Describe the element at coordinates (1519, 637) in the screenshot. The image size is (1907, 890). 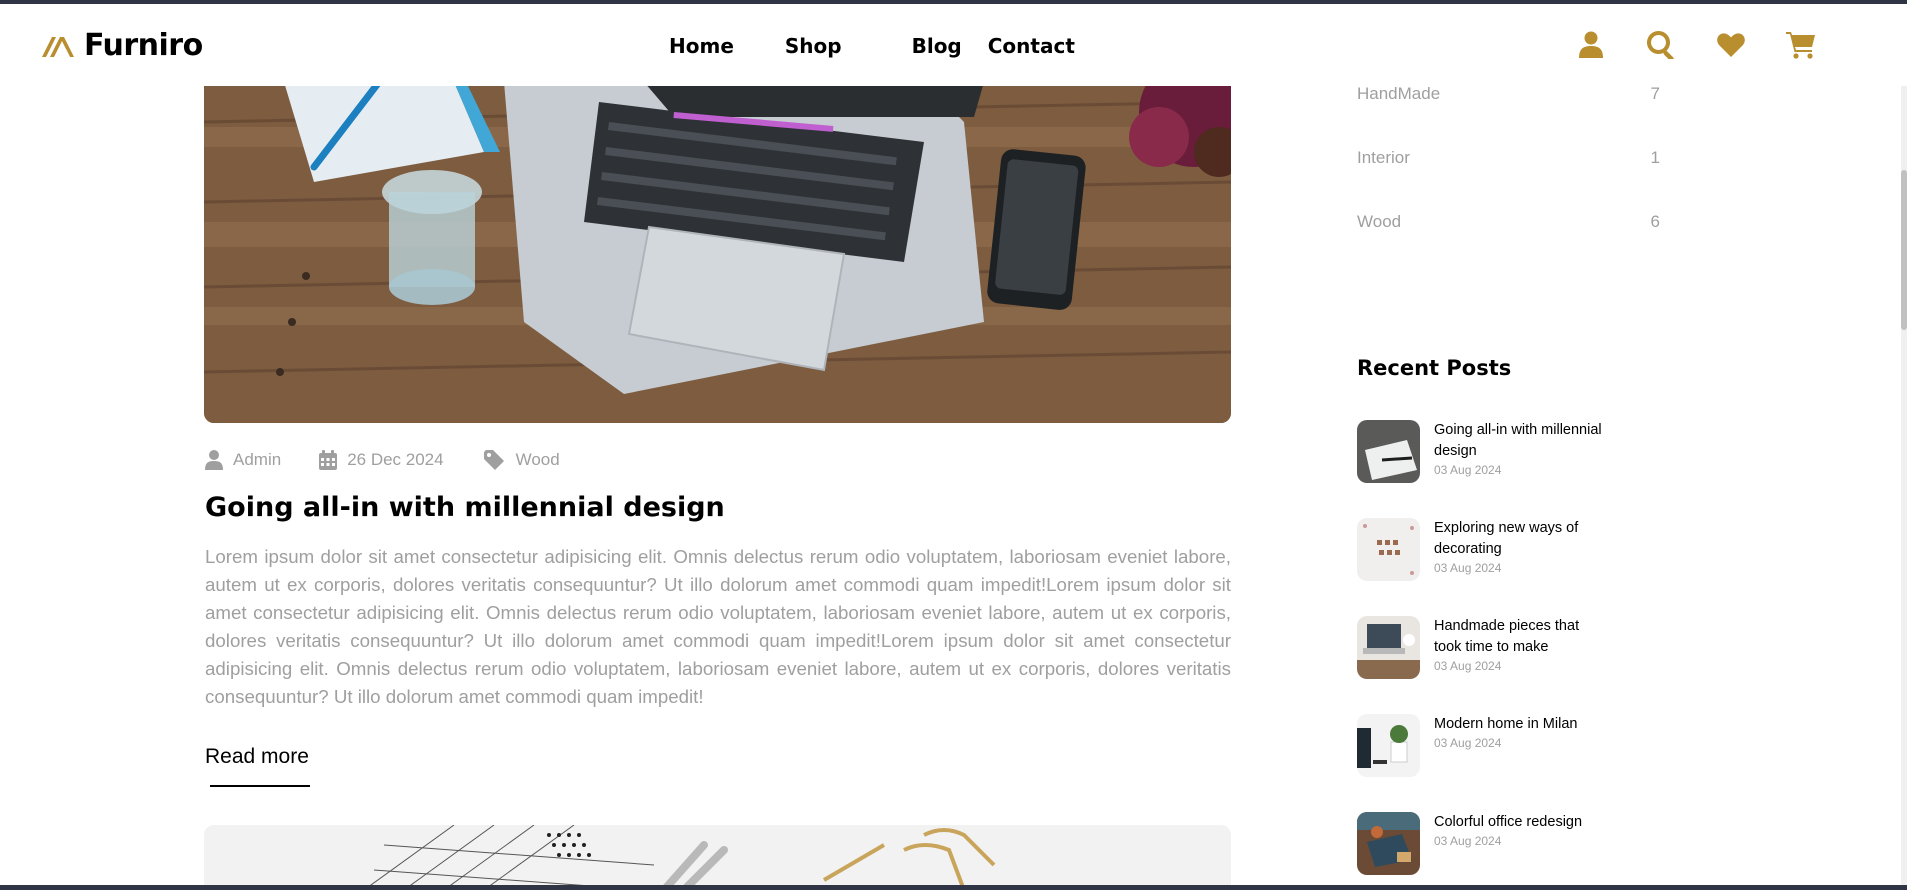
I see `recent-post-title: Handmade pieces that took time to make` at that location.